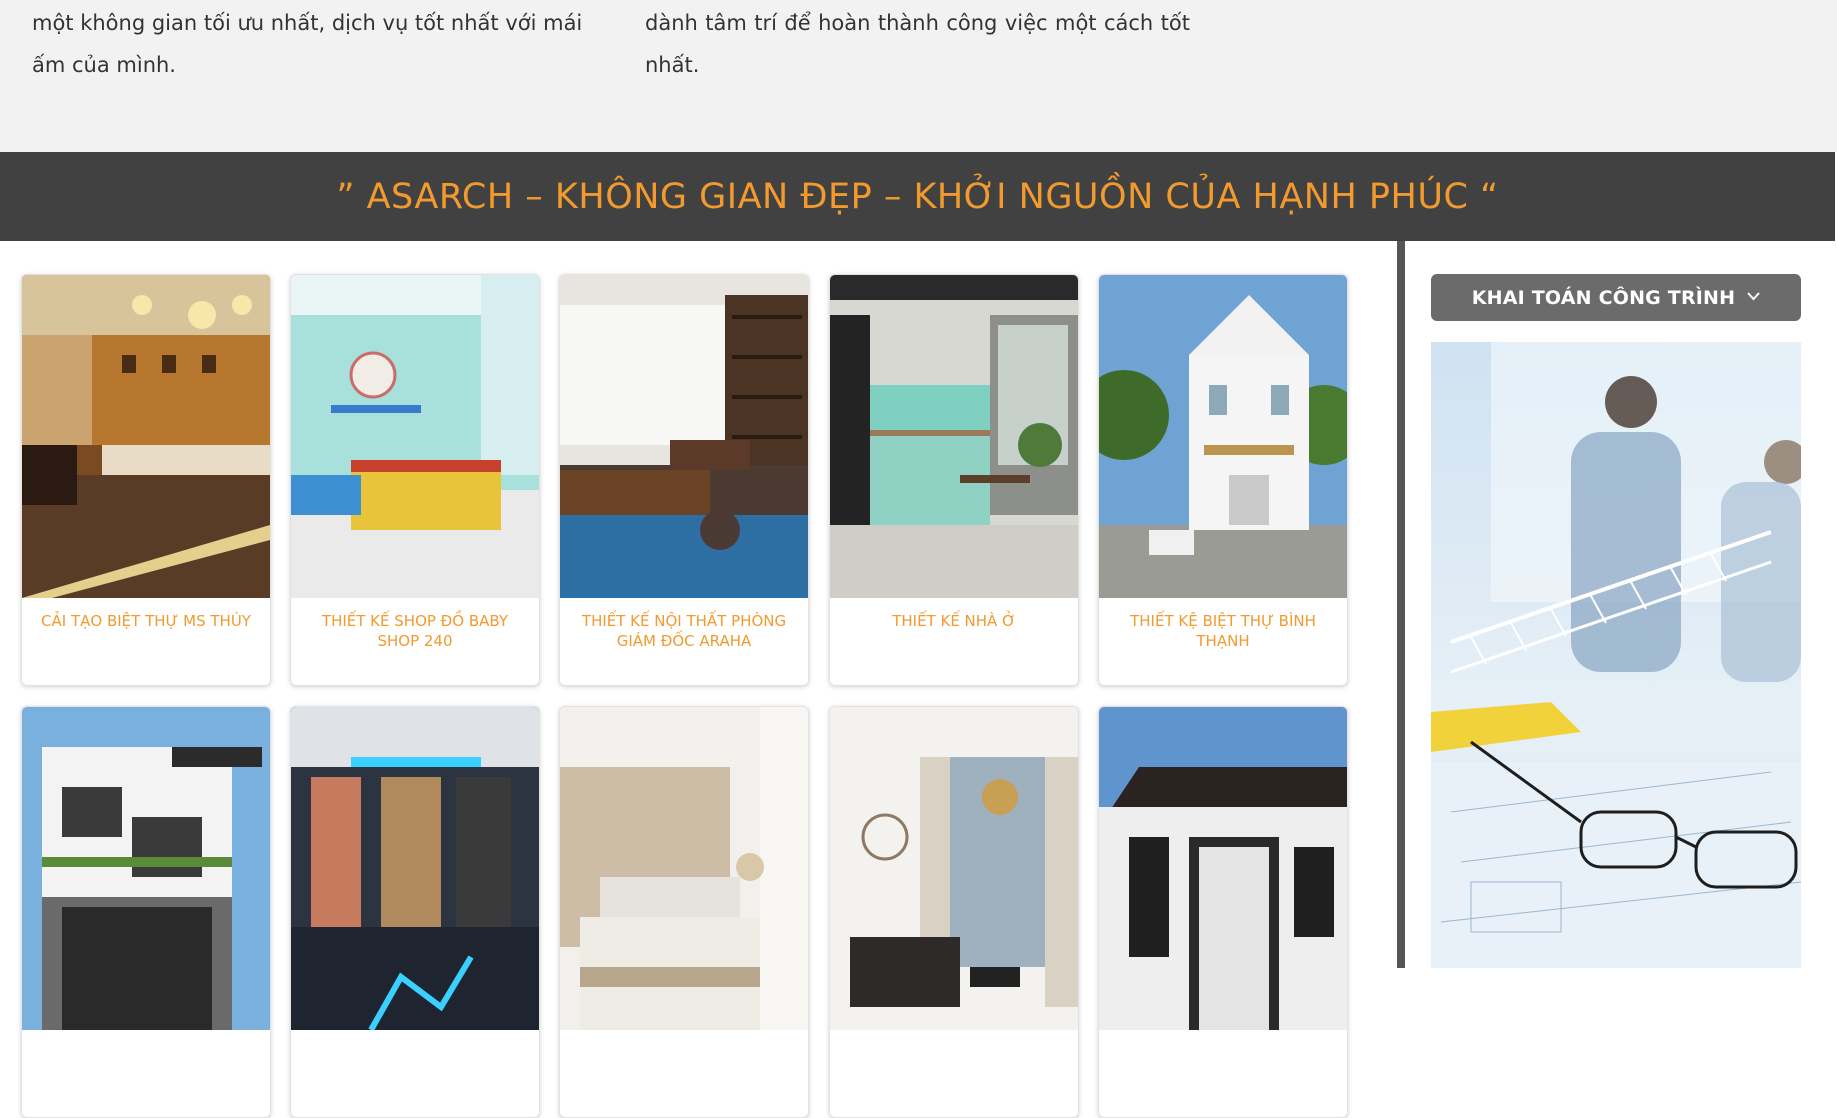 The image size is (1837, 1118). I want to click on project-card: THIẾT KẾ NHÀ Ở, so click(954, 480).